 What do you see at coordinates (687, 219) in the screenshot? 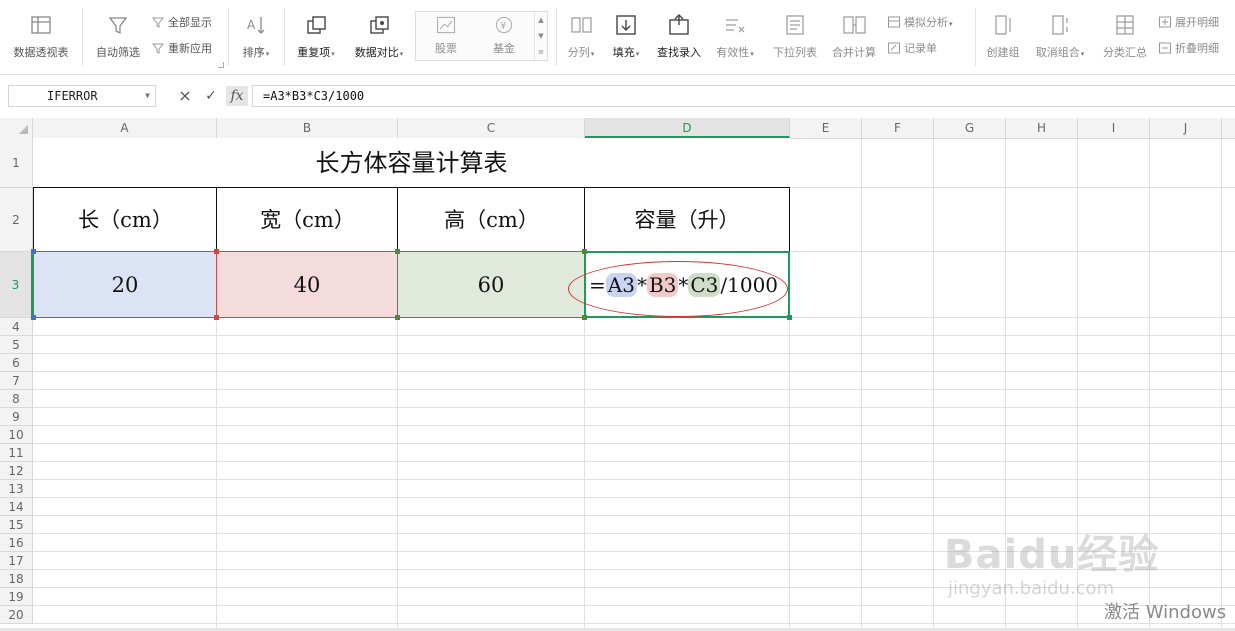
I see `header-cell-volume: 容量（升）` at bounding box center [687, 219].